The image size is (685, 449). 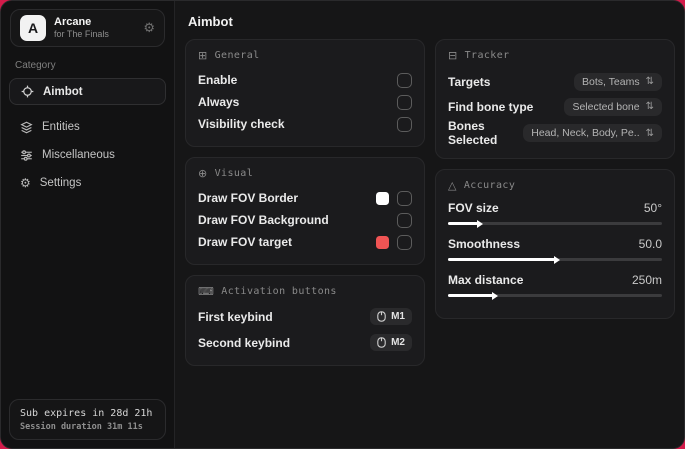 I want to click on tracker-icon: ⊟, so click(x=453, y=55).